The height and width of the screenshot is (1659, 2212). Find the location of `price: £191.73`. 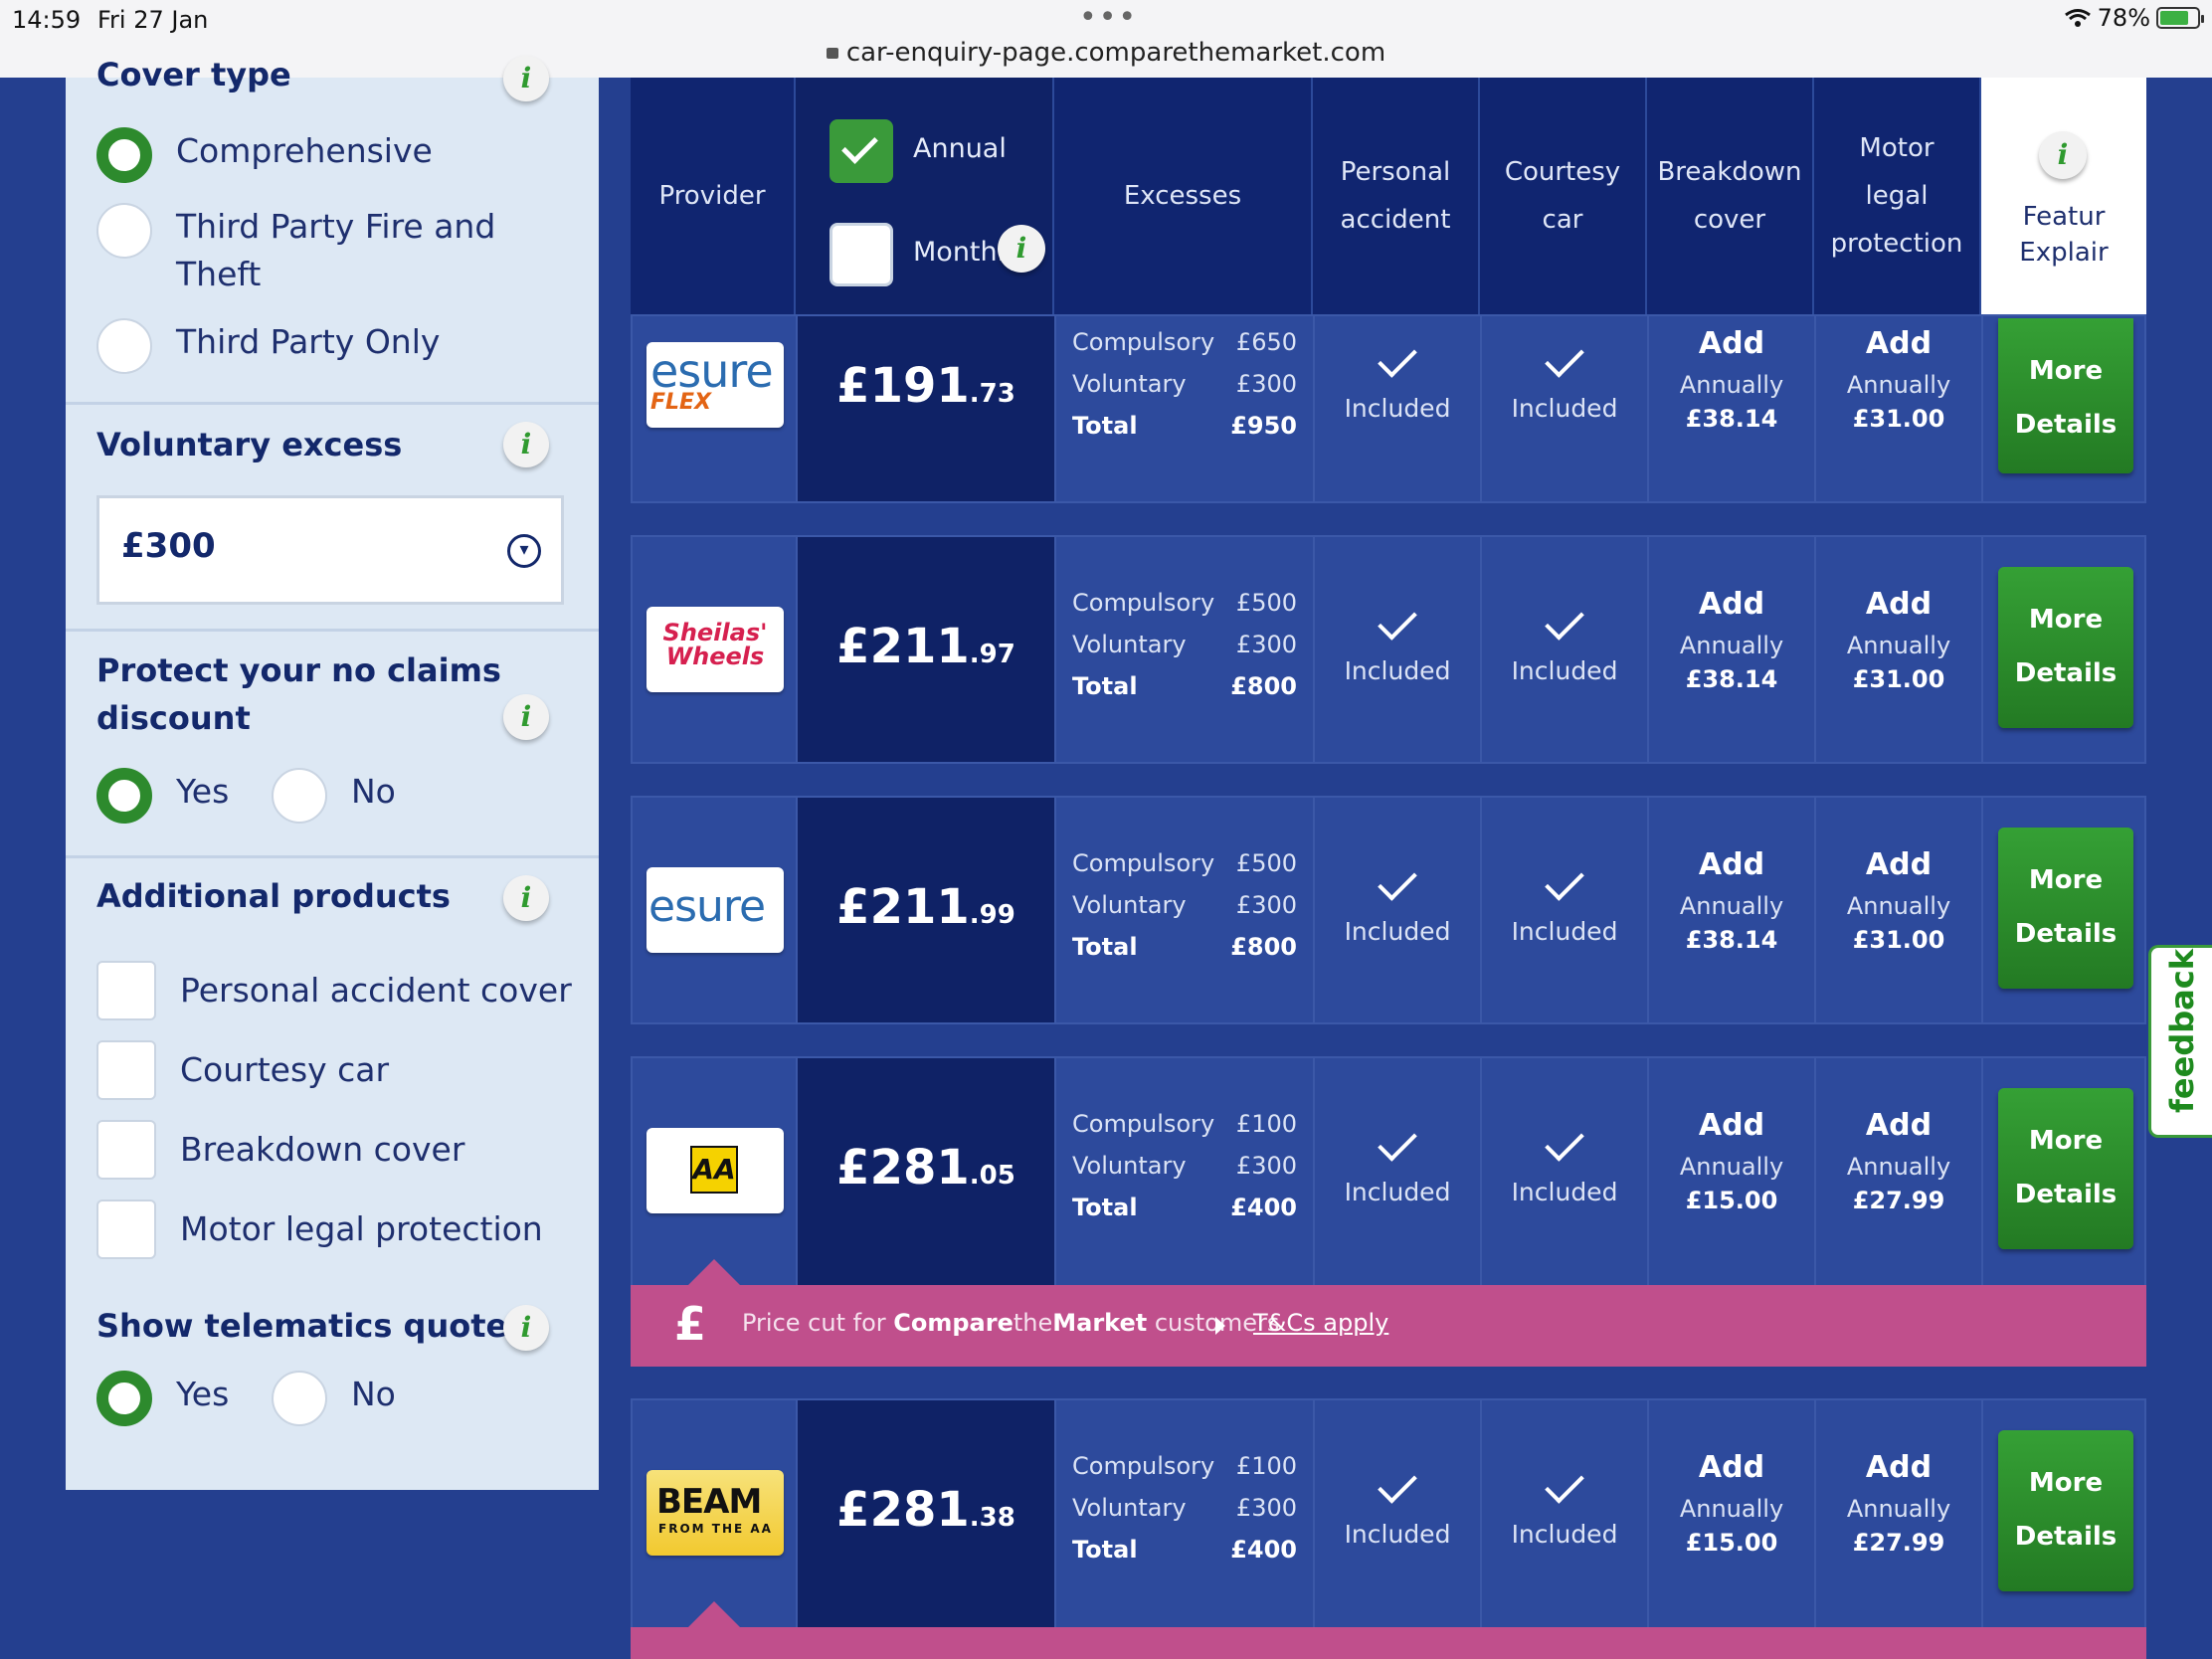

price: £191.73 is located at coordinates (925, 386).